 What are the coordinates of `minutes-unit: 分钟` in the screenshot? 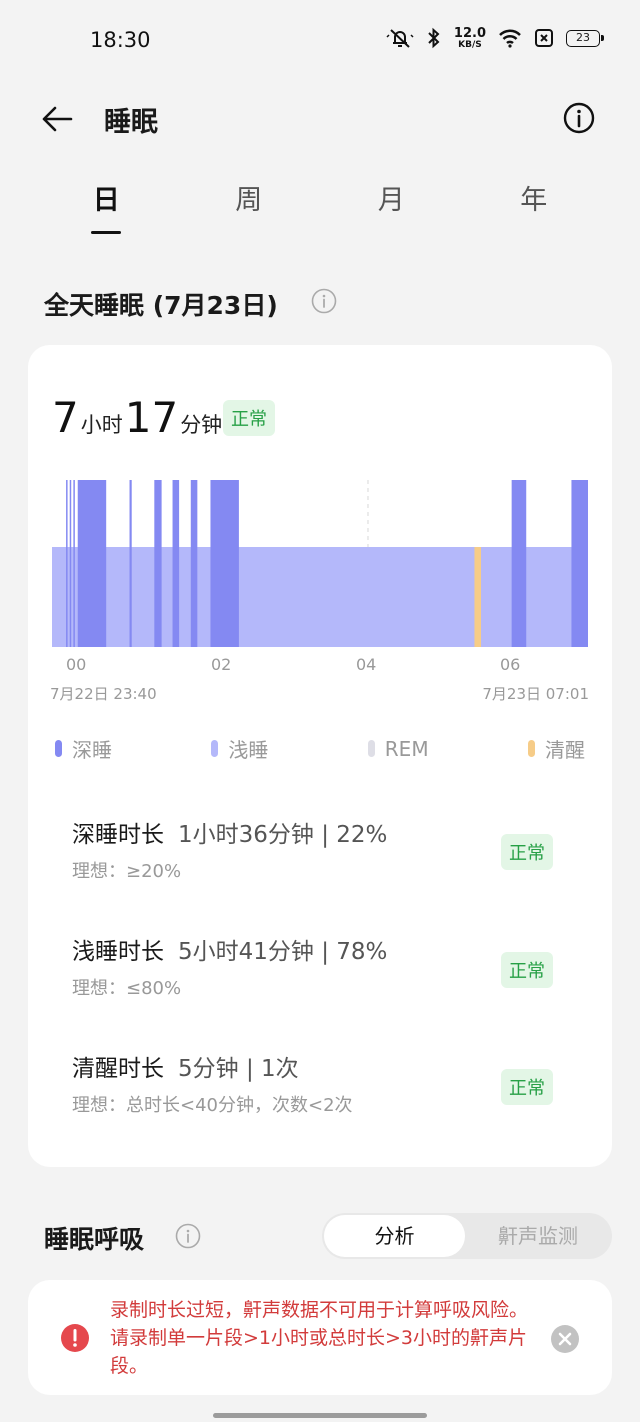 It's located at (201, 425).